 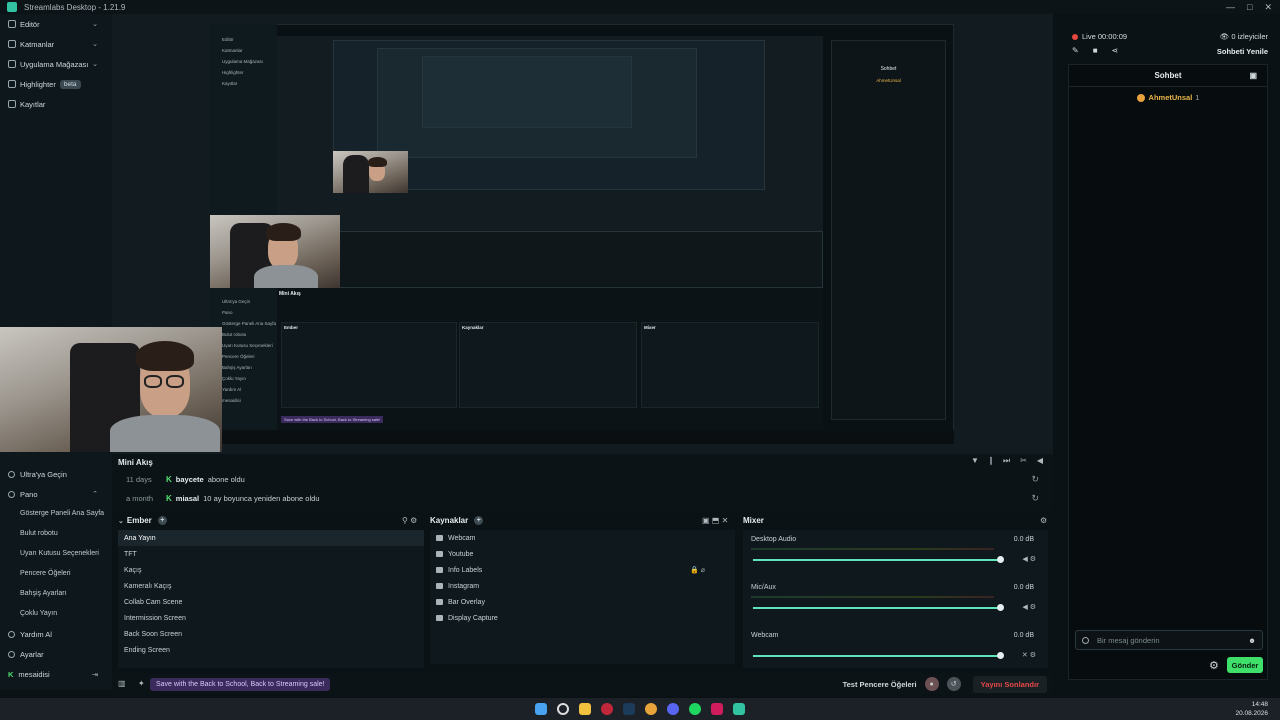 I want to click on inner-webcam-capture, so click(x=275, y=251).